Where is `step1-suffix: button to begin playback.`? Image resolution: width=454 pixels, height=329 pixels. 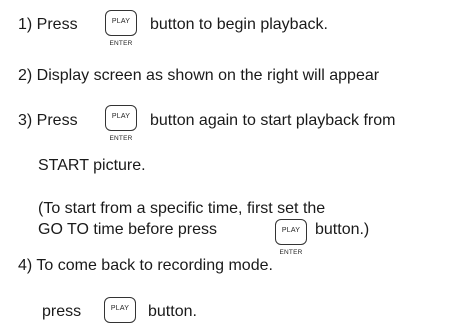
step1-suffix: button to begin playback. is located at coordinates (239, 24).